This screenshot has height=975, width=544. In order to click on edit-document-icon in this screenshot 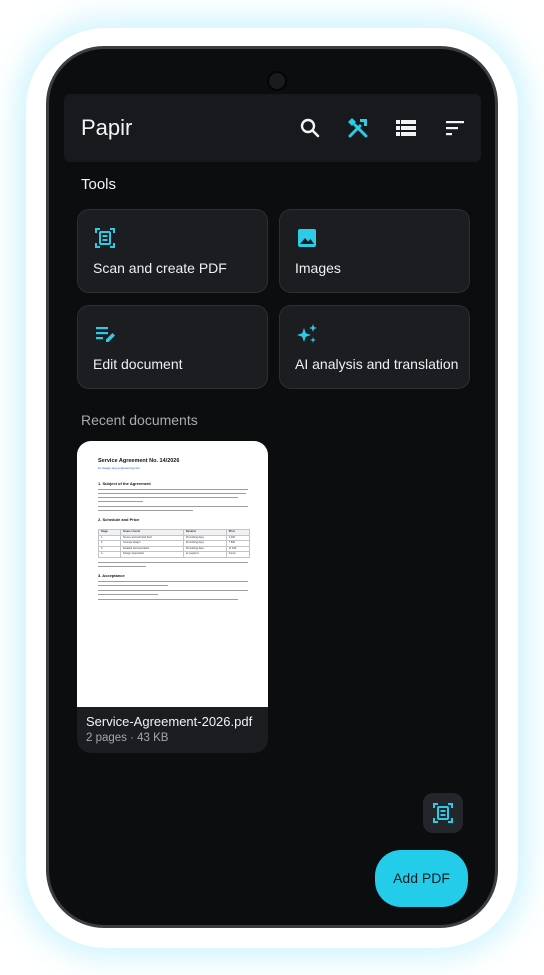, I will do `click(105, 334)`.